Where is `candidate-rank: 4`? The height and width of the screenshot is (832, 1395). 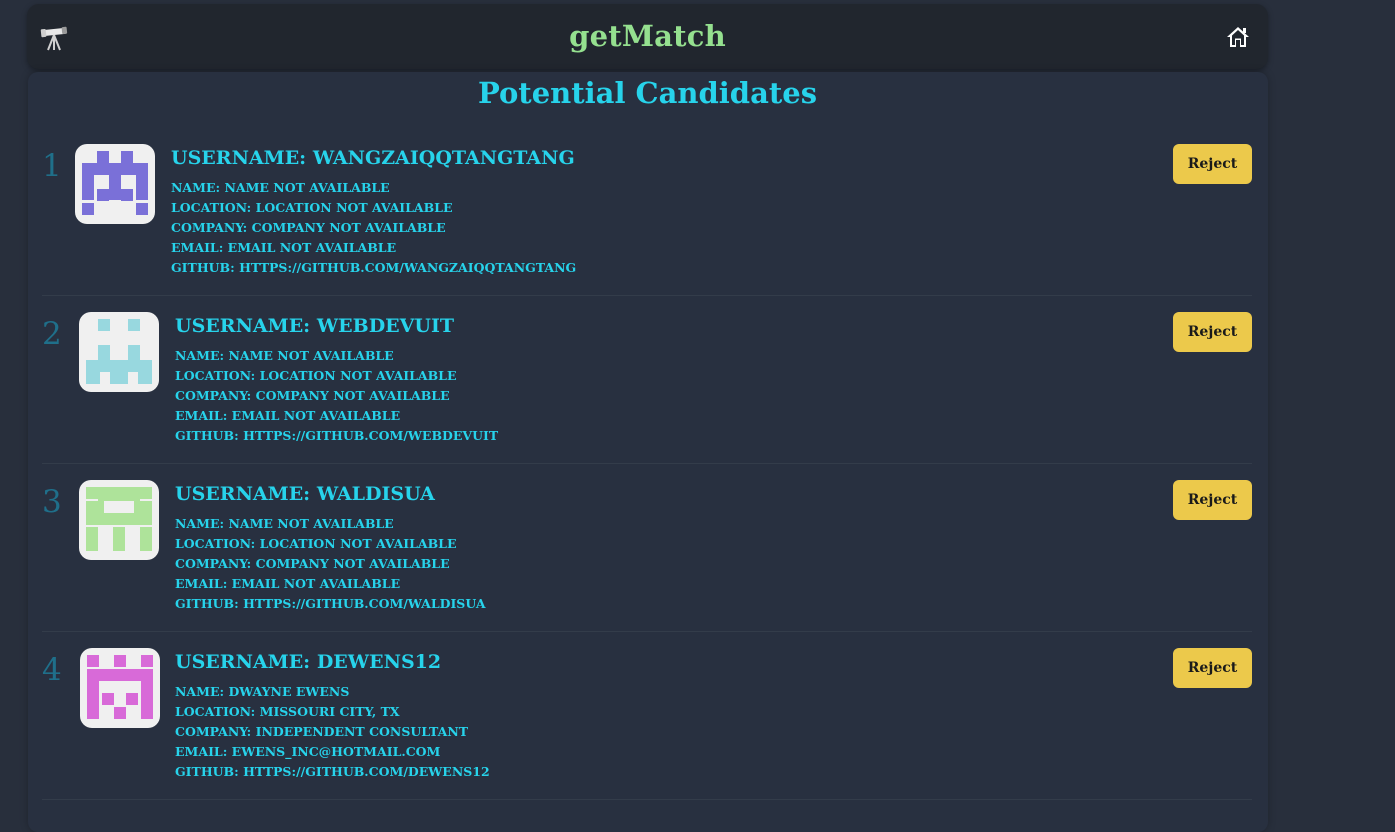
candidate-rank: 4 is located at coordinates (52, 670).